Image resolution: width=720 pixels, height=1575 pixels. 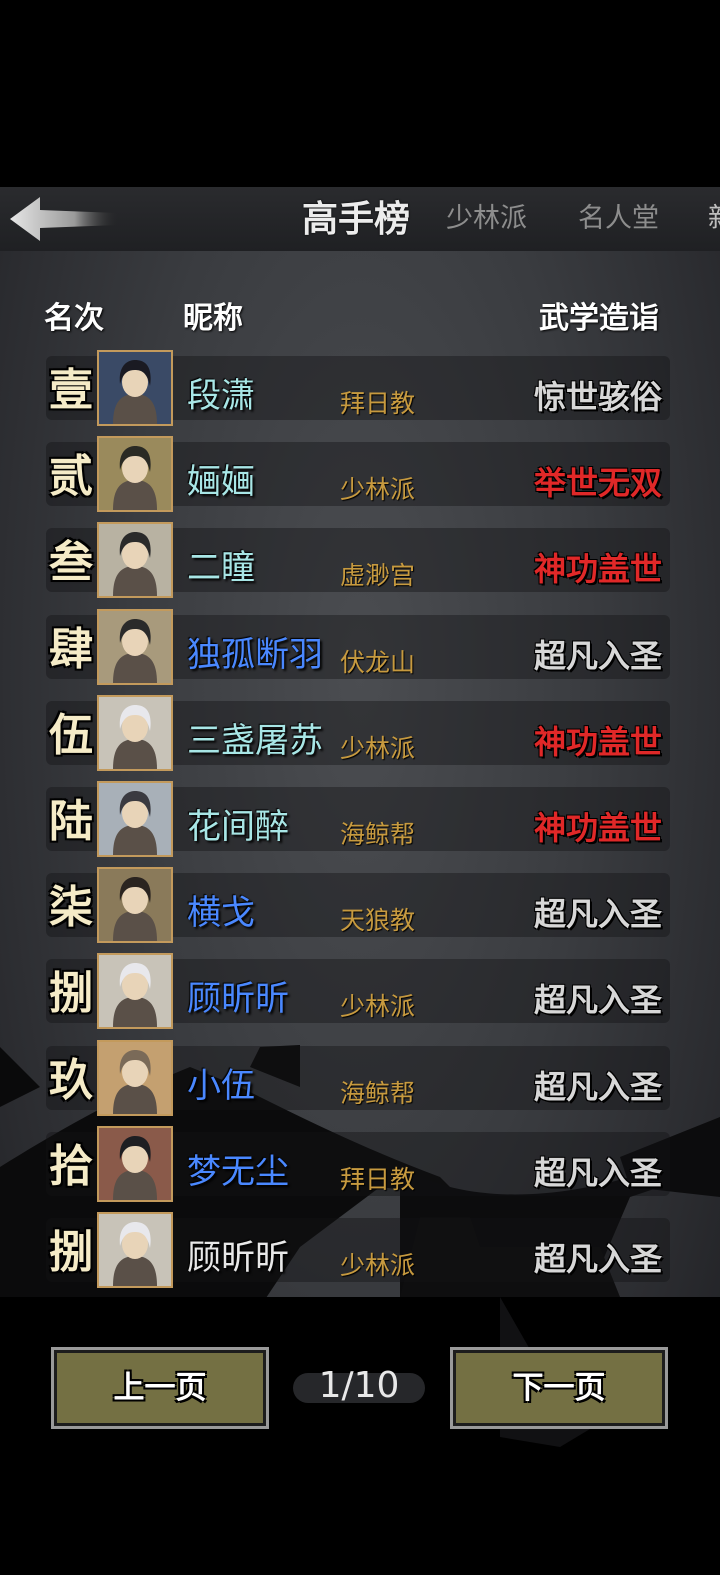 What do you see at coordinates (221, 1085) in the screenshot?
I see `player-name: 小伍` at bounding box center [221, 1085].